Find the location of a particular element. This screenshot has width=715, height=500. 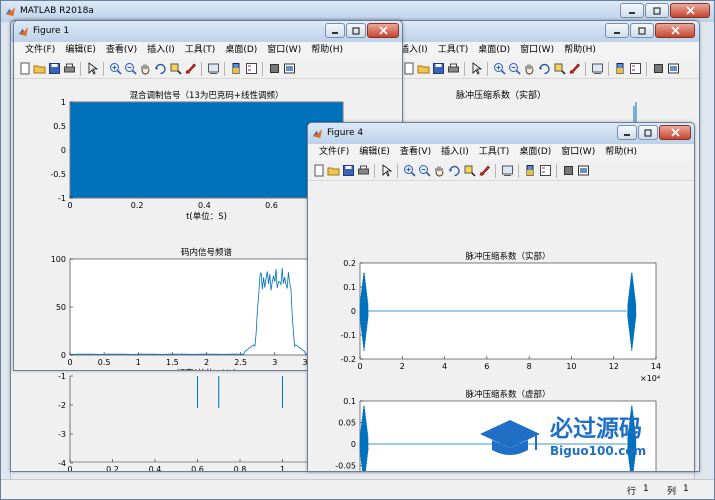

fig4-maximize-button is located at coordinates (648, 132).